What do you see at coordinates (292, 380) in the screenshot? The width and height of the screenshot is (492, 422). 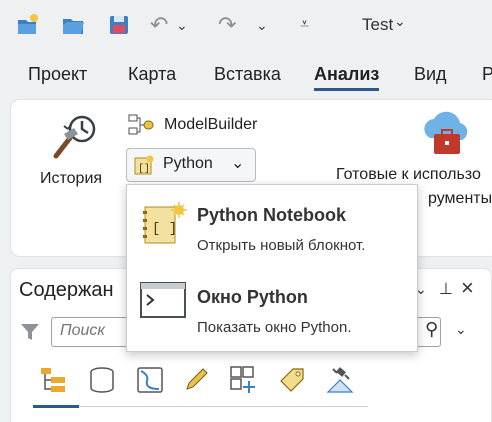 I see `list-by-labeling-icon` at bounding box center [292, 380].